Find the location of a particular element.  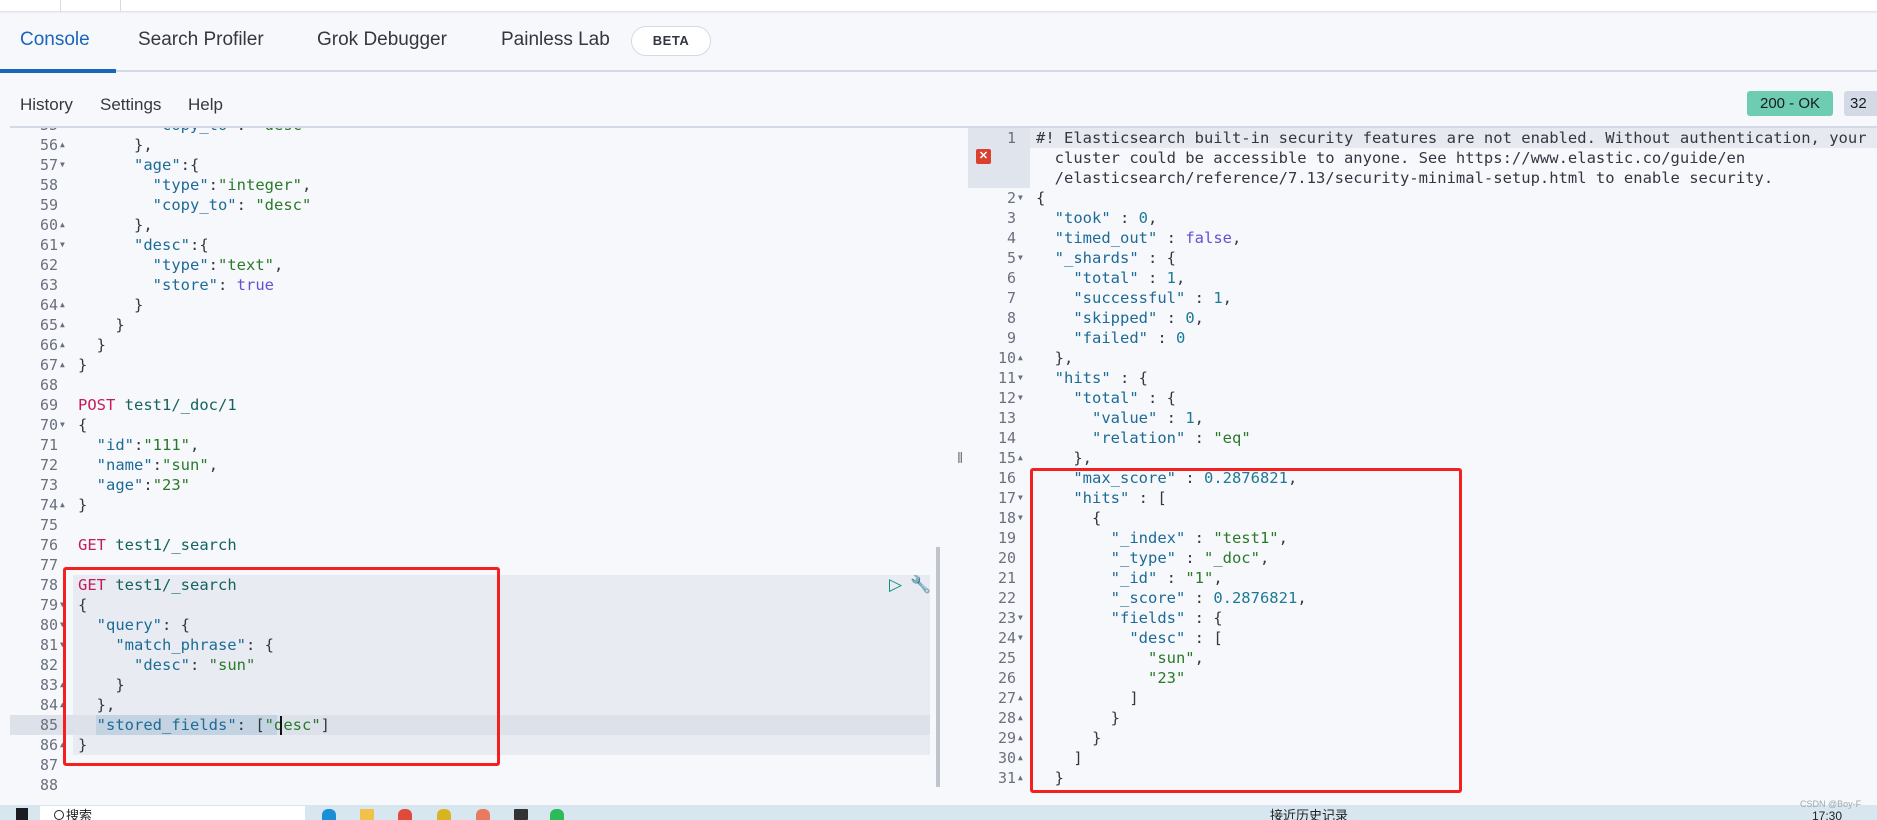

tab-search-profiler: Search Profiler is located at coordinates (201, 40).